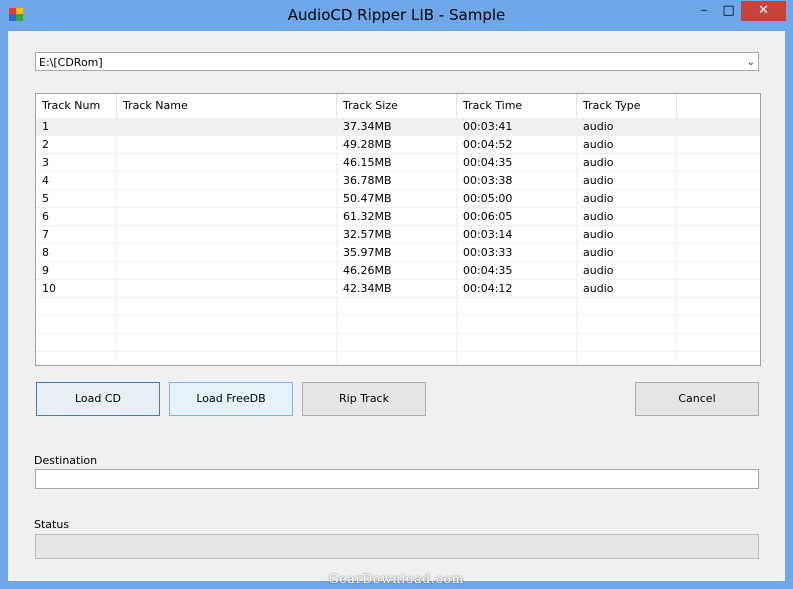 This screenshot has width=793, height=589. I want to click on cell-track-size: 36.78MB, so click(397, 180).